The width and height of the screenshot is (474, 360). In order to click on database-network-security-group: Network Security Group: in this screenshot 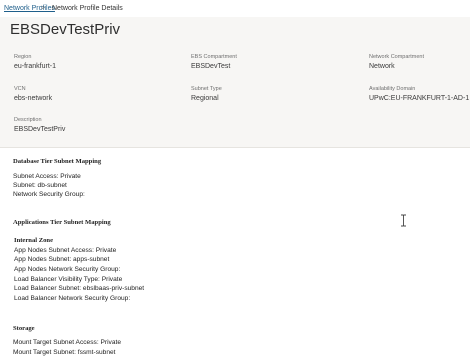, I will do `click(49, 194)`.